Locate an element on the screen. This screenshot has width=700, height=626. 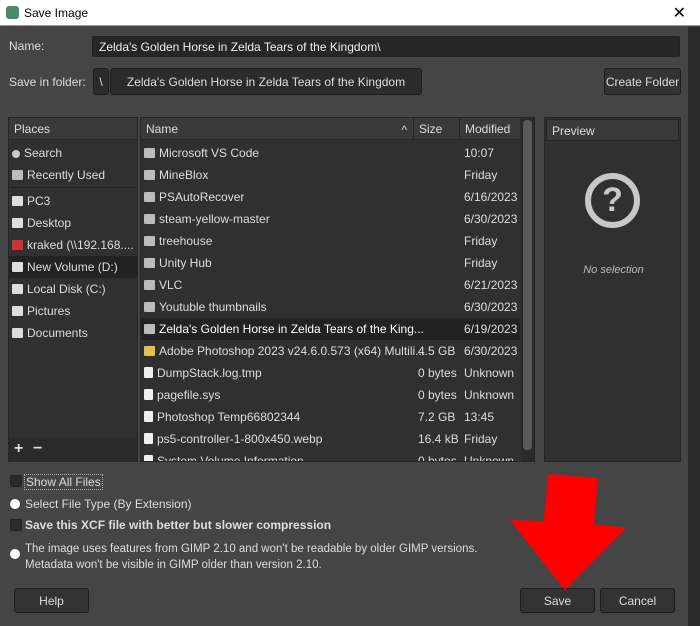
arrow-down-icon is located at coordinates (568, 532).